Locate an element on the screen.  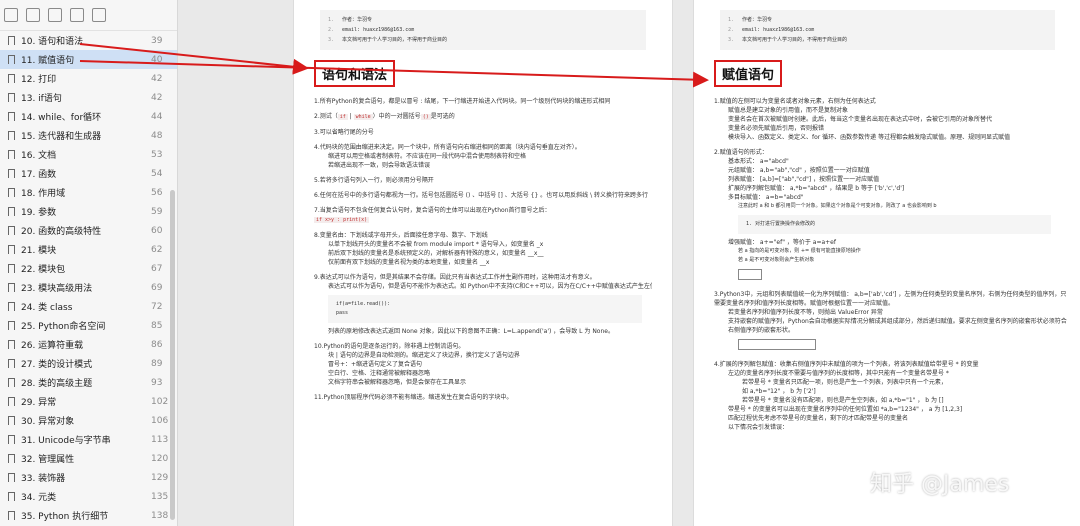
paragraph: 3.可以省略行尾的分号 is located at coordinates (344, 132).